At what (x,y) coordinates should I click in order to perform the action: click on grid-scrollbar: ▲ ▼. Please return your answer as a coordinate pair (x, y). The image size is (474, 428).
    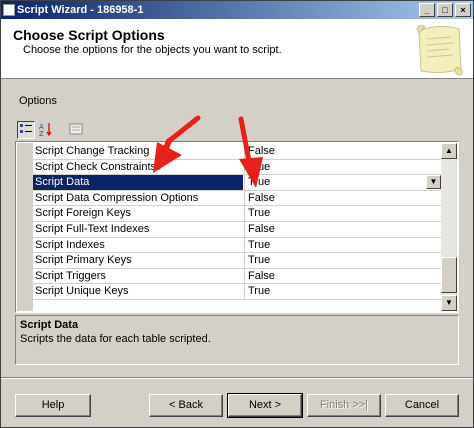
    Looking at the image, I should click on (449, 227).